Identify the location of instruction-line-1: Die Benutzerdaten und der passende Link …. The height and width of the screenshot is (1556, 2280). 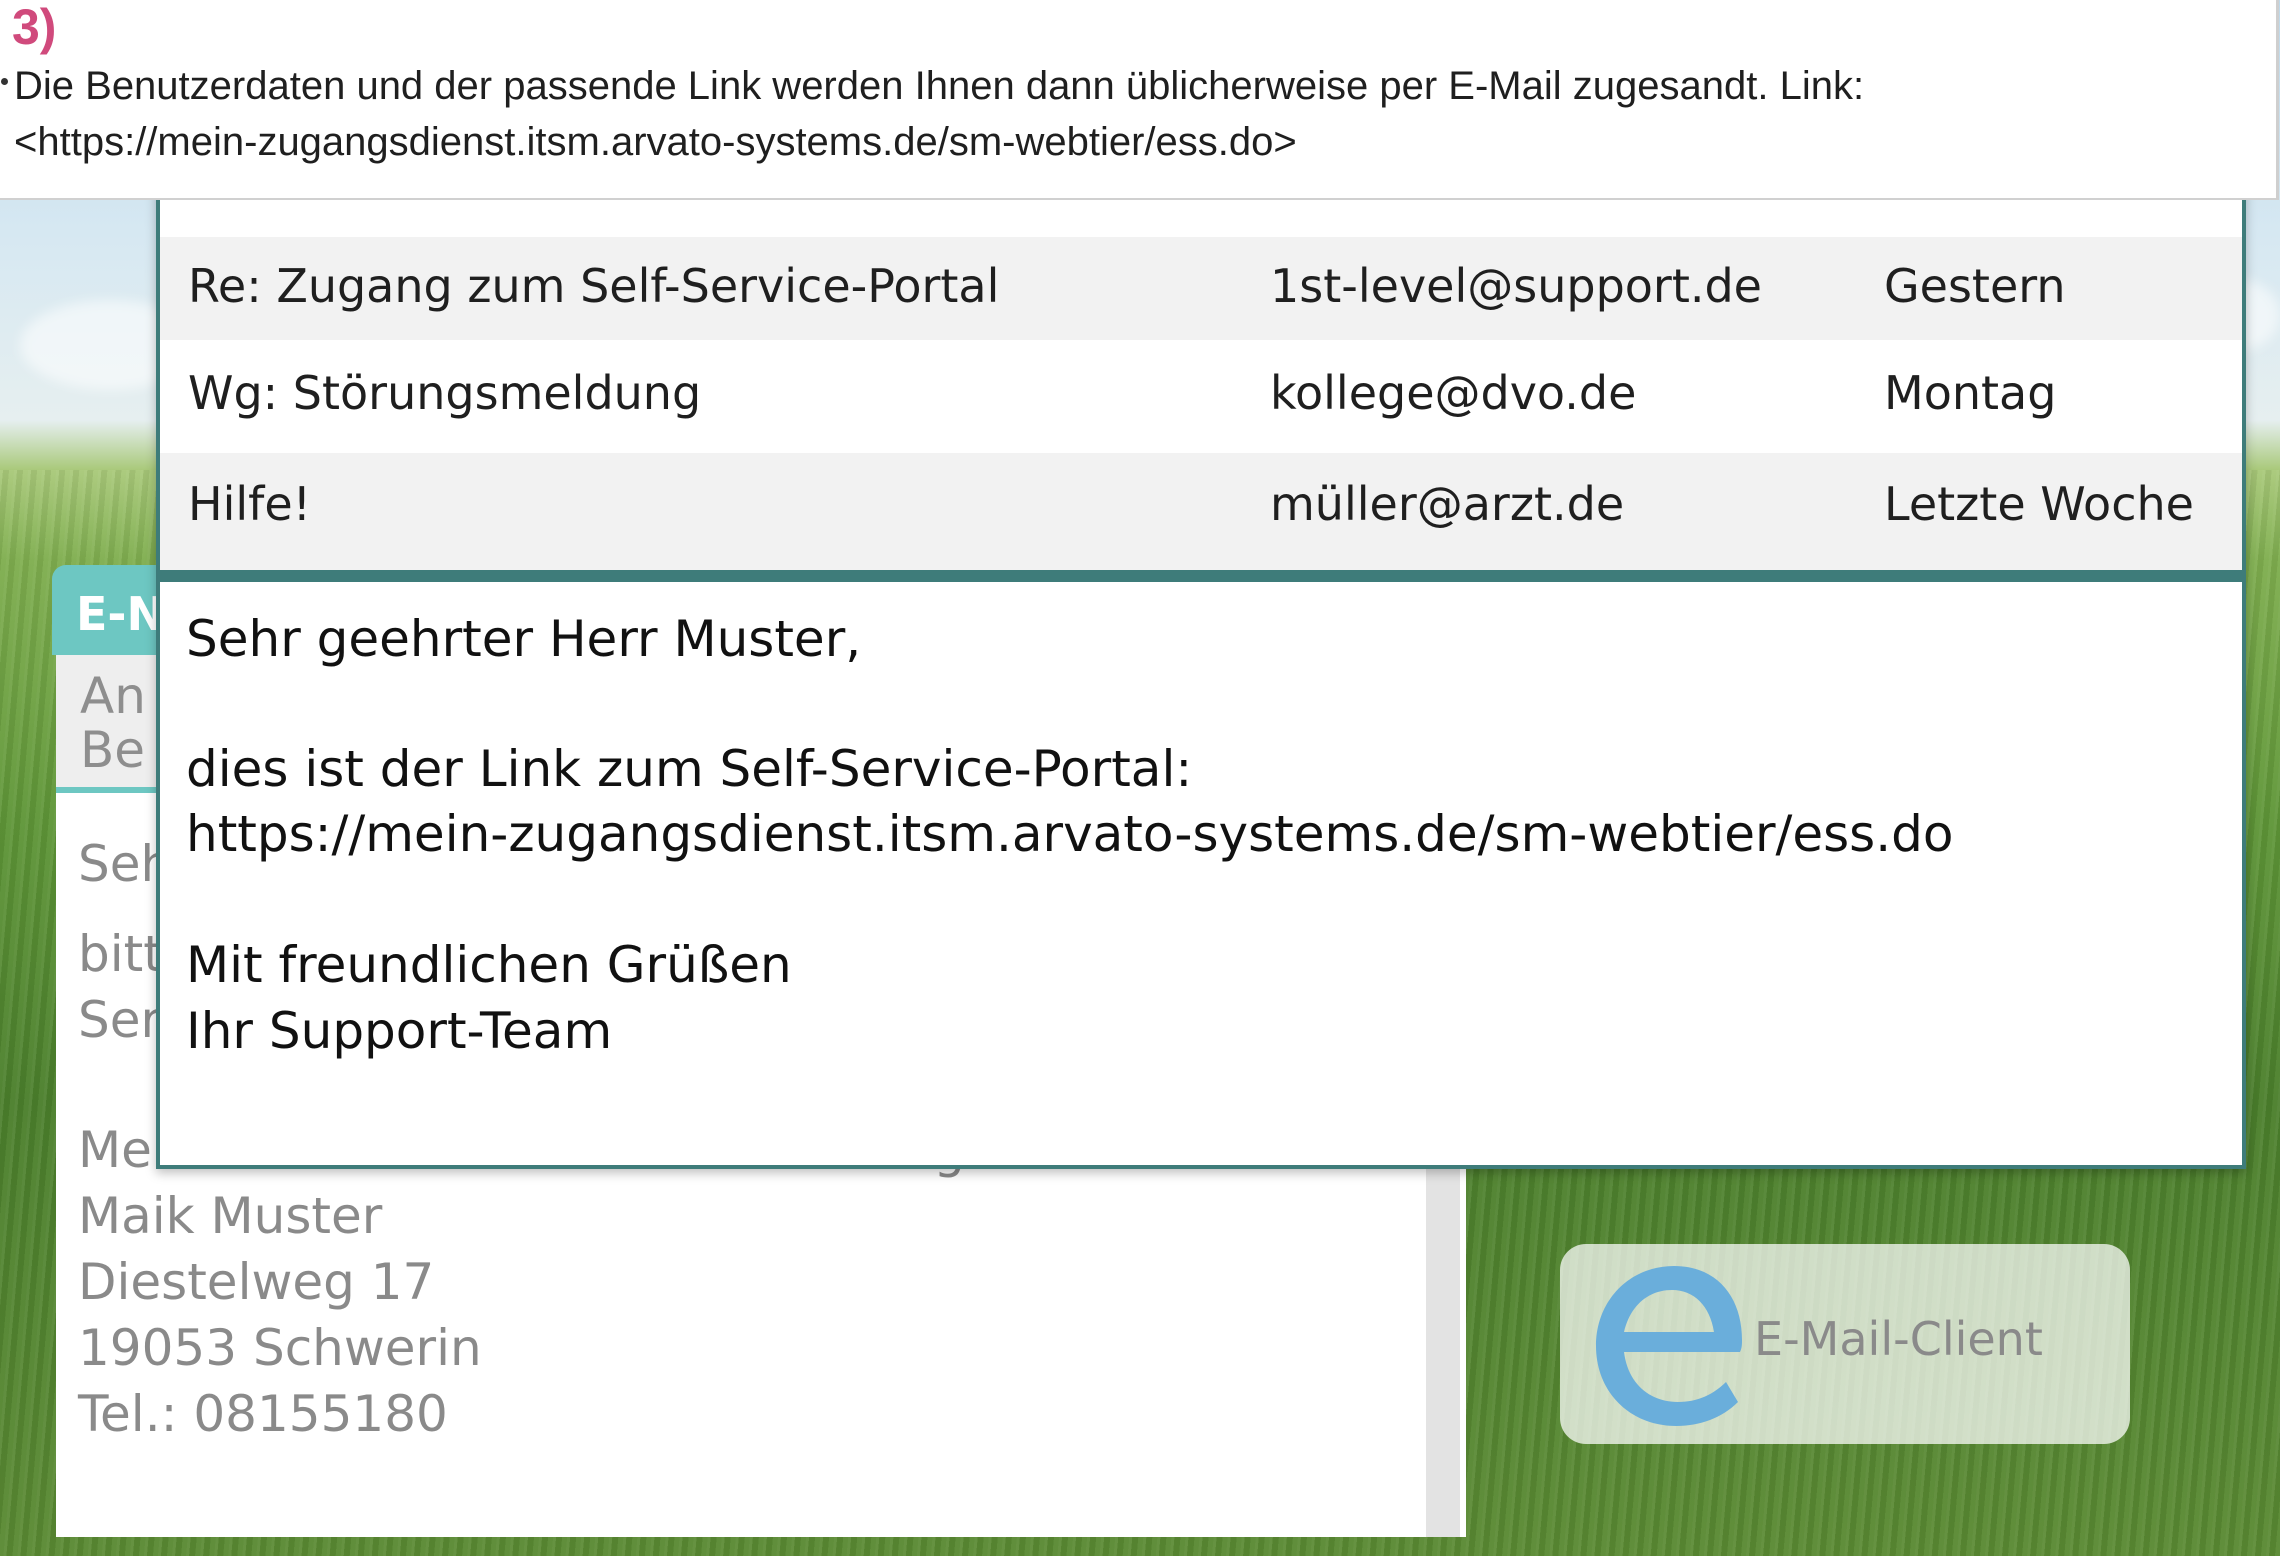
(939, 86).